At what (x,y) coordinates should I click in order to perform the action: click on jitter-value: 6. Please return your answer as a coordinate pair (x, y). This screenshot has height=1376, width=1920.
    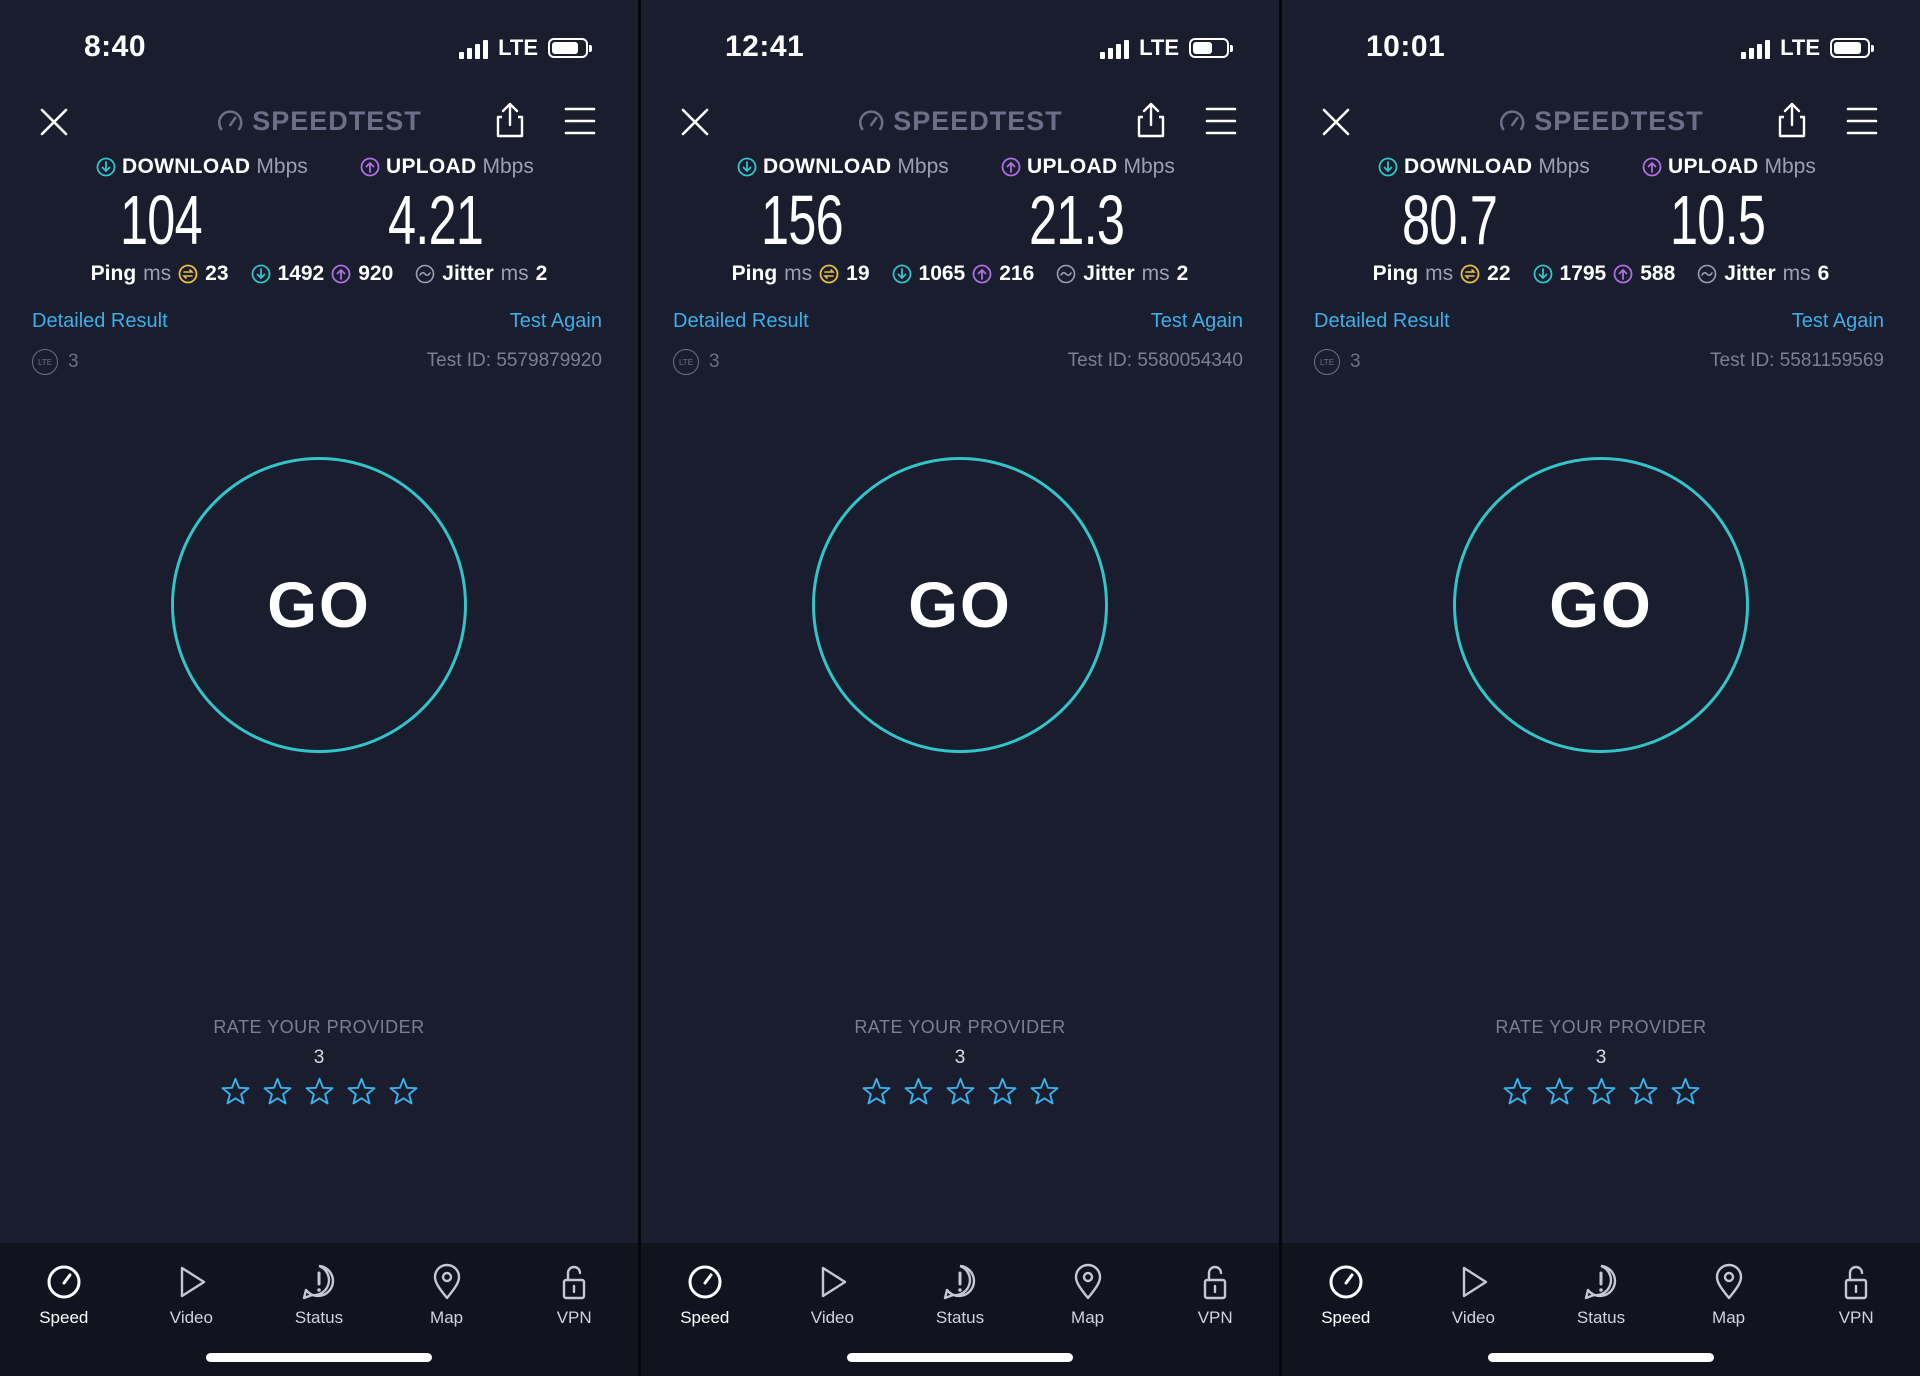
    Looking at the image, I should click on (1823, 273).